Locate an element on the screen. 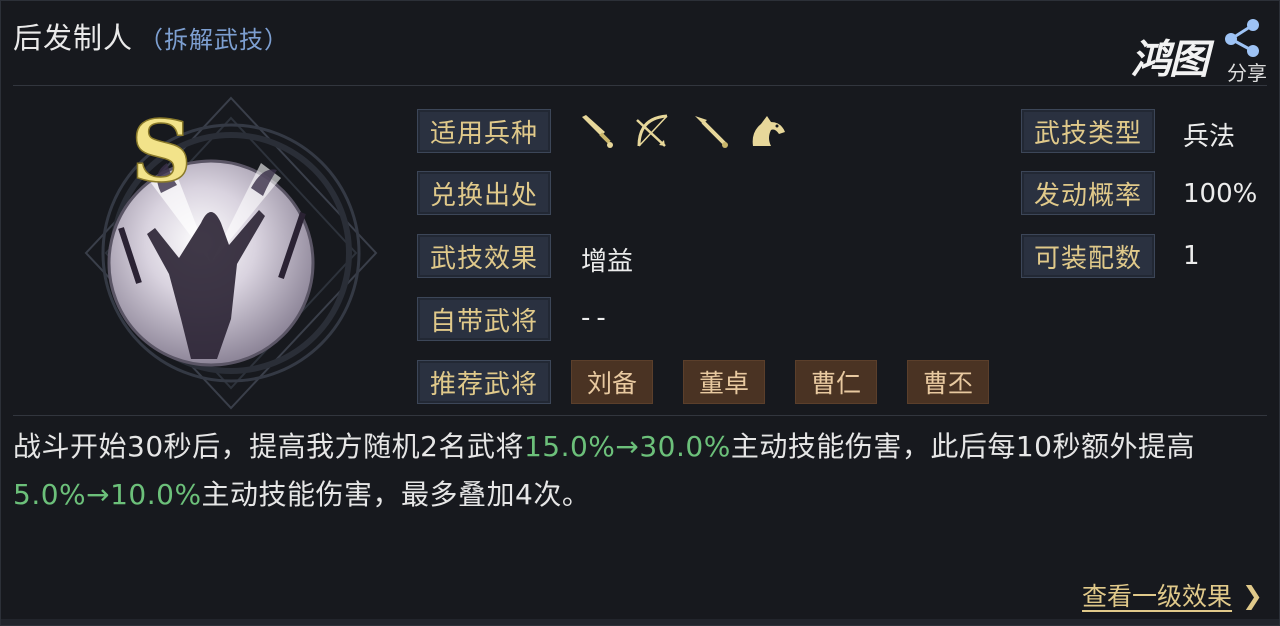 The image size is (1280, 626). recommended-general-2: 董卓 is located at coordinates (724, 382).